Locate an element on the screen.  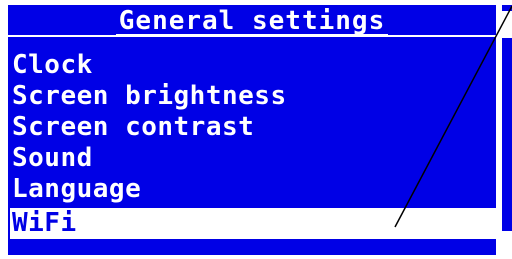
page-title: General settings is located at coordinates (252, 22).